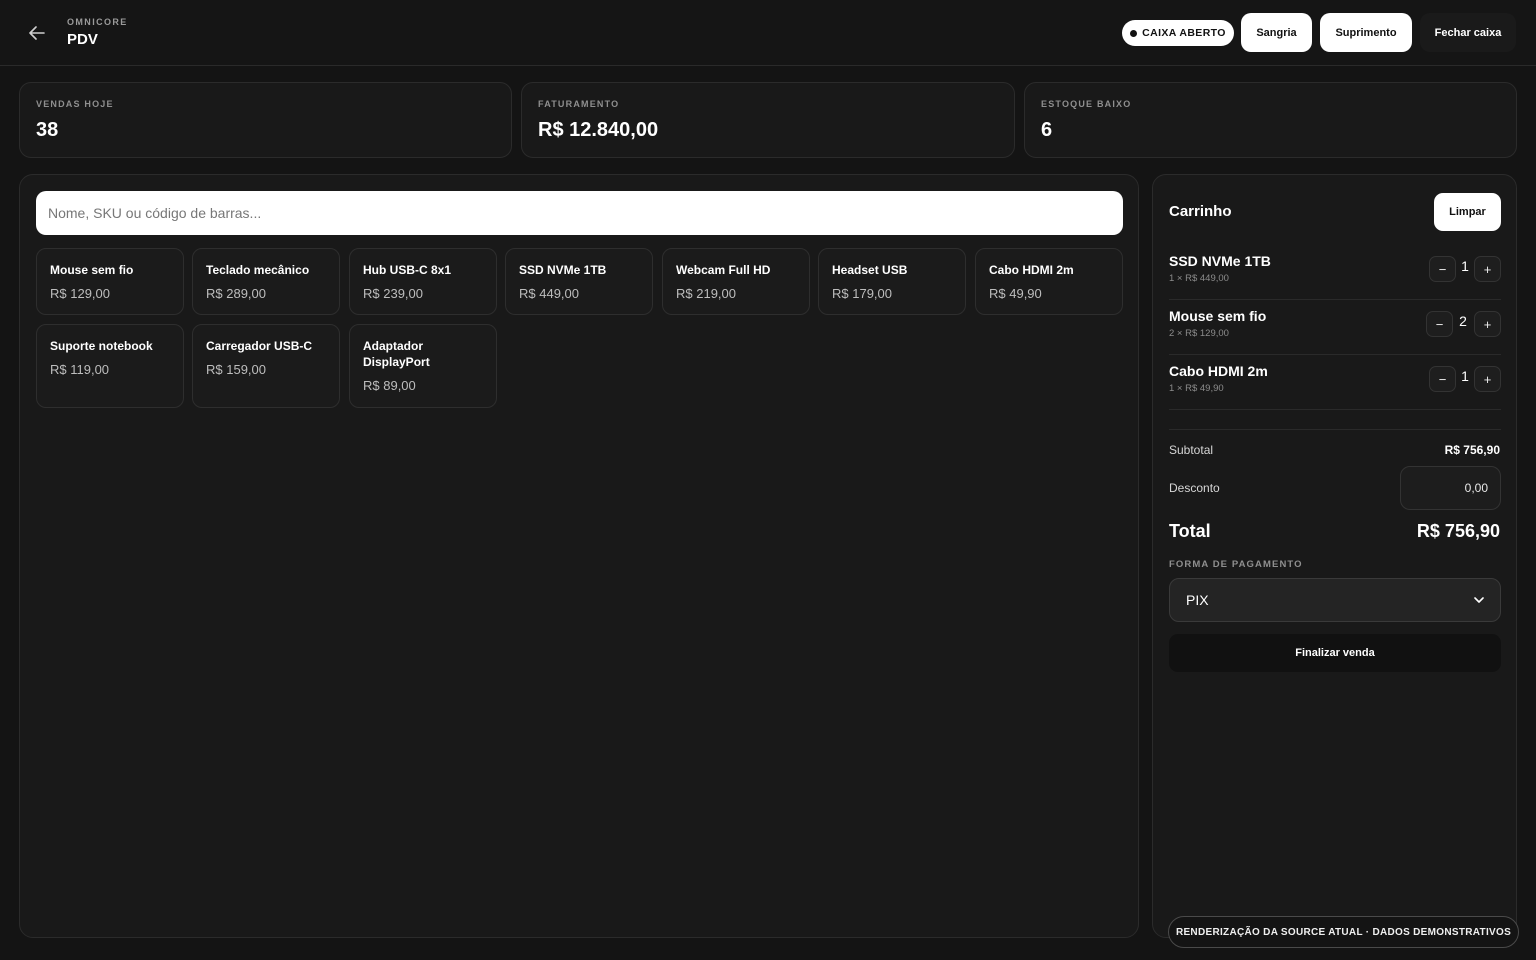 The height and width of the screenshot is (960, 1536). I want to click on product-price: R$ 49,90, so click(1015, 293).